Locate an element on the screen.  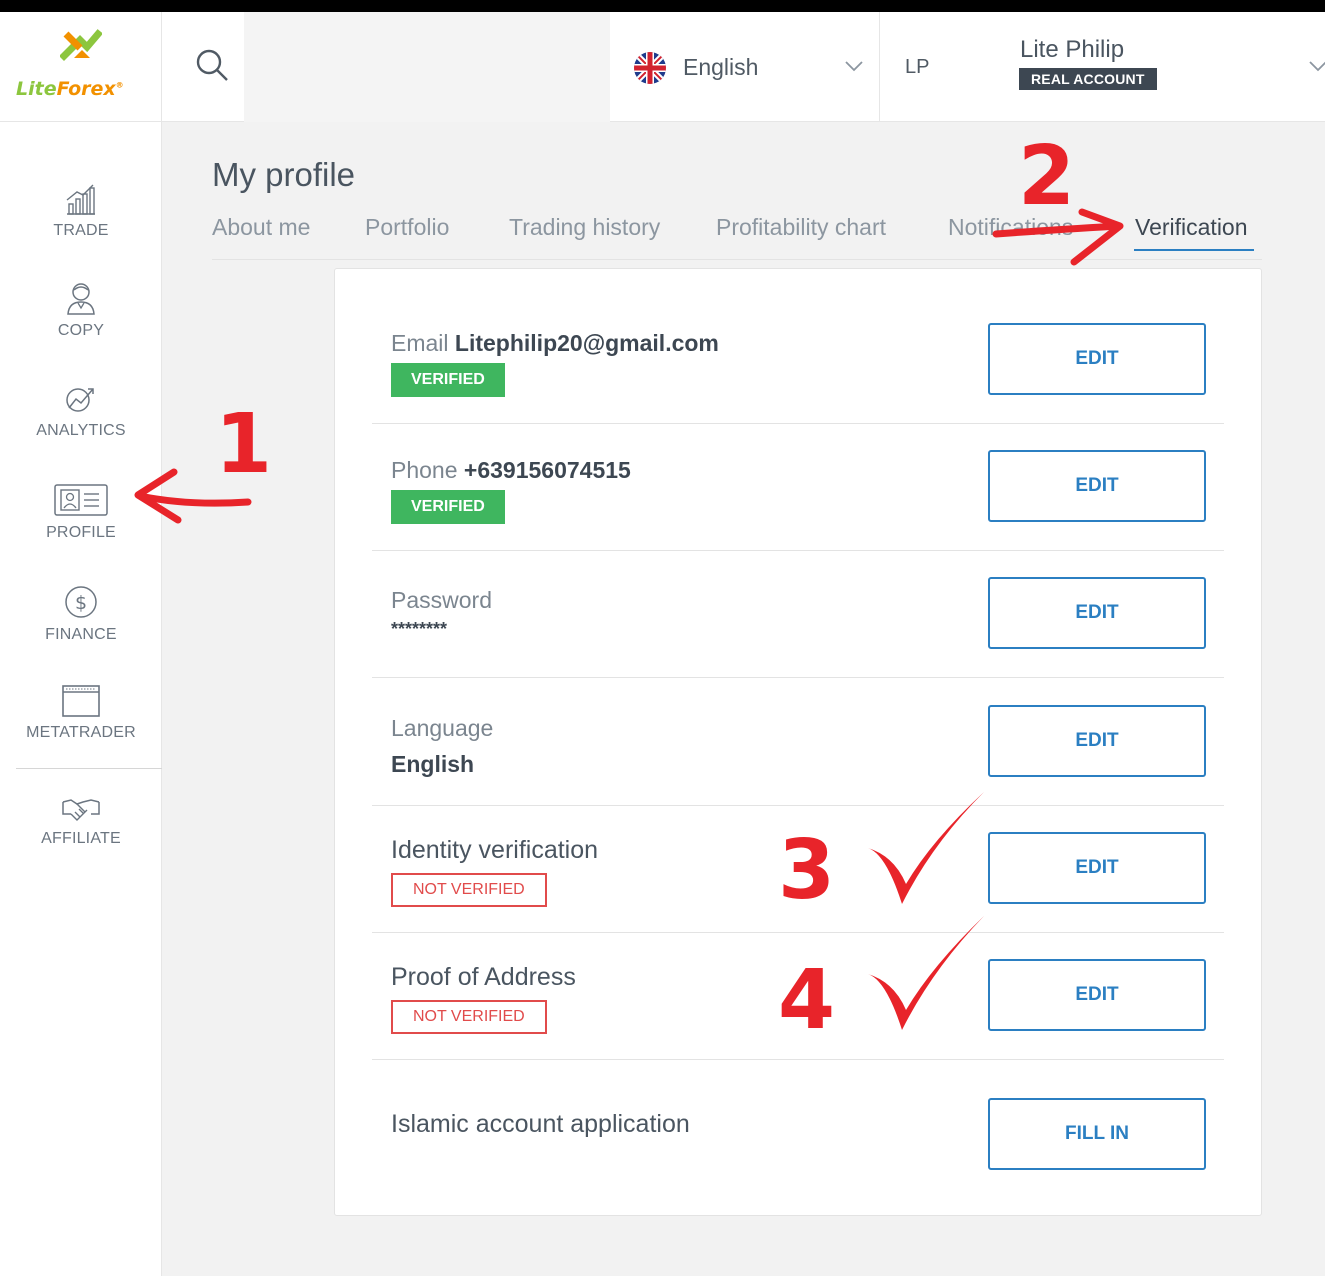
search-icon is located at coordinates (212, 65).